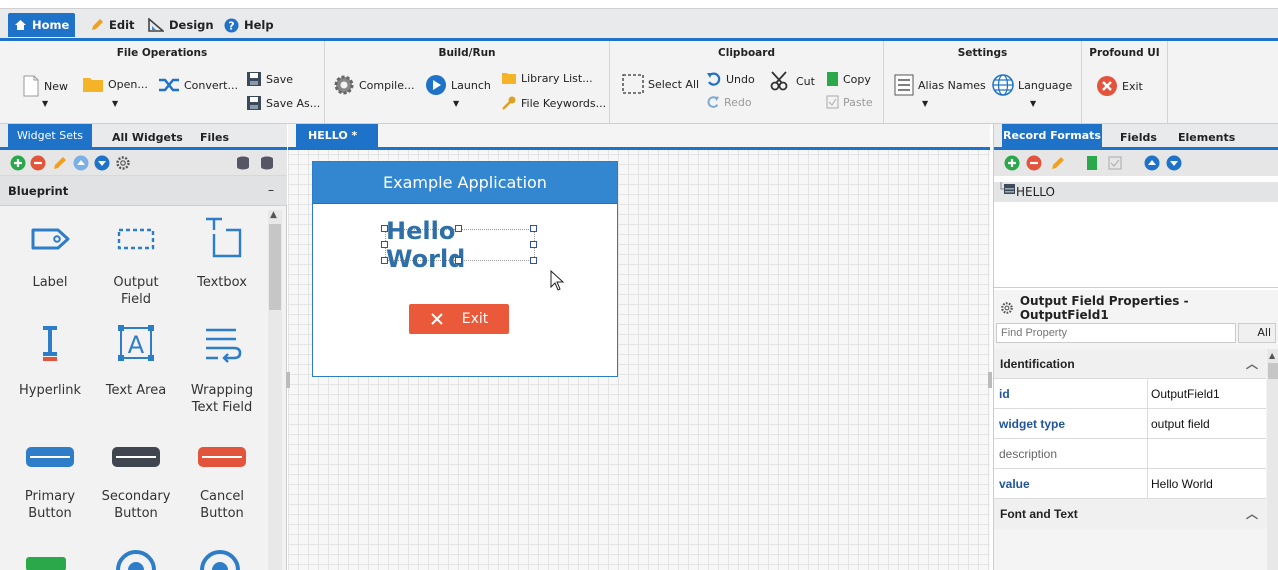  Describe the element at coordinates (224, 237) in the screenshot. I see `textbox-icon` at that location.